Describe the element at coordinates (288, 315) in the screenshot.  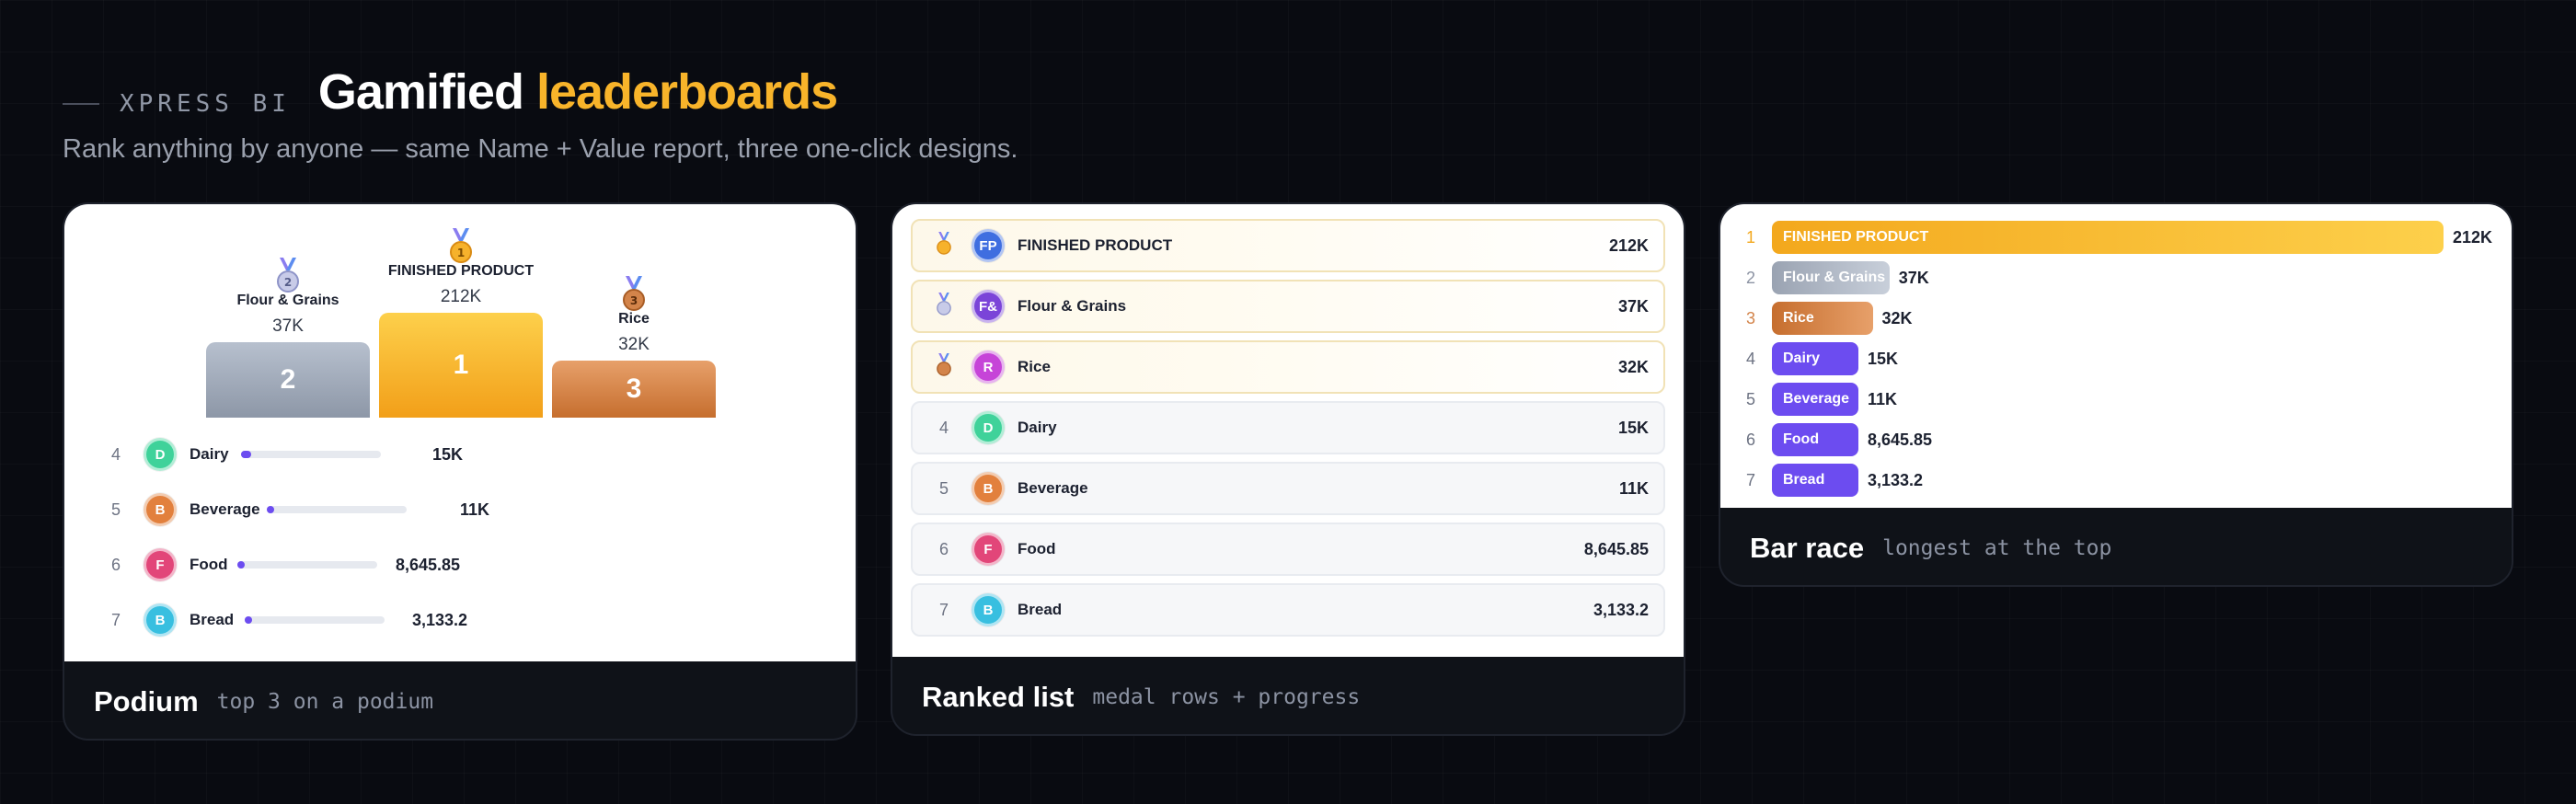
I see `podium-2nd-label: Flour & Grains 37K` at that location.